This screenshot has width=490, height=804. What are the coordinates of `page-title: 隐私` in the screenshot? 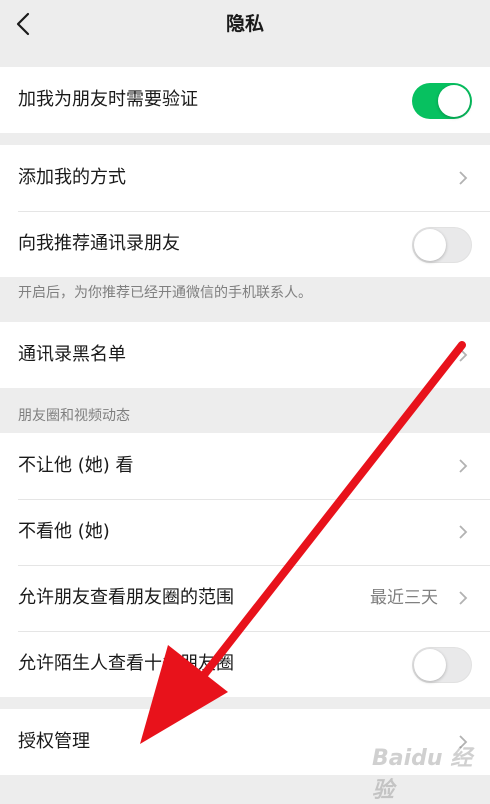 It's located at (244, 24).